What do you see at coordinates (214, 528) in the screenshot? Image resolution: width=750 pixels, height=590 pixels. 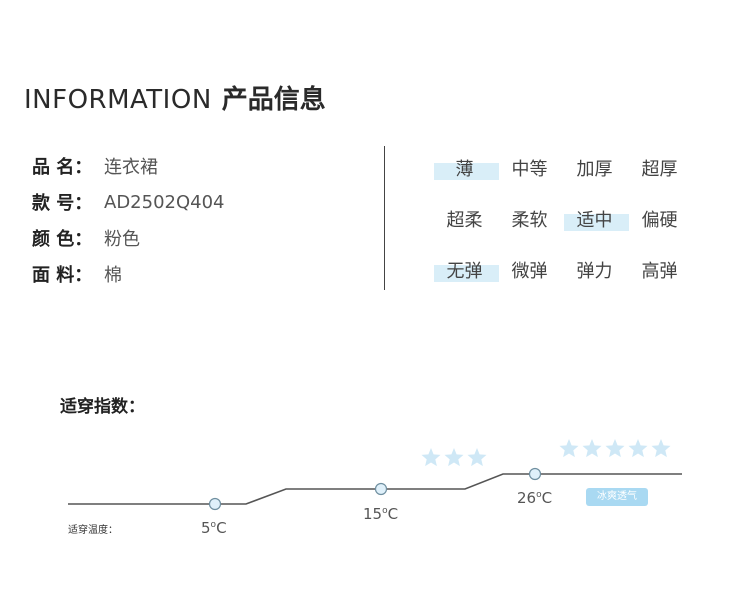 I see `temp-value-5: 5oC` at bounding box center [214, 528].